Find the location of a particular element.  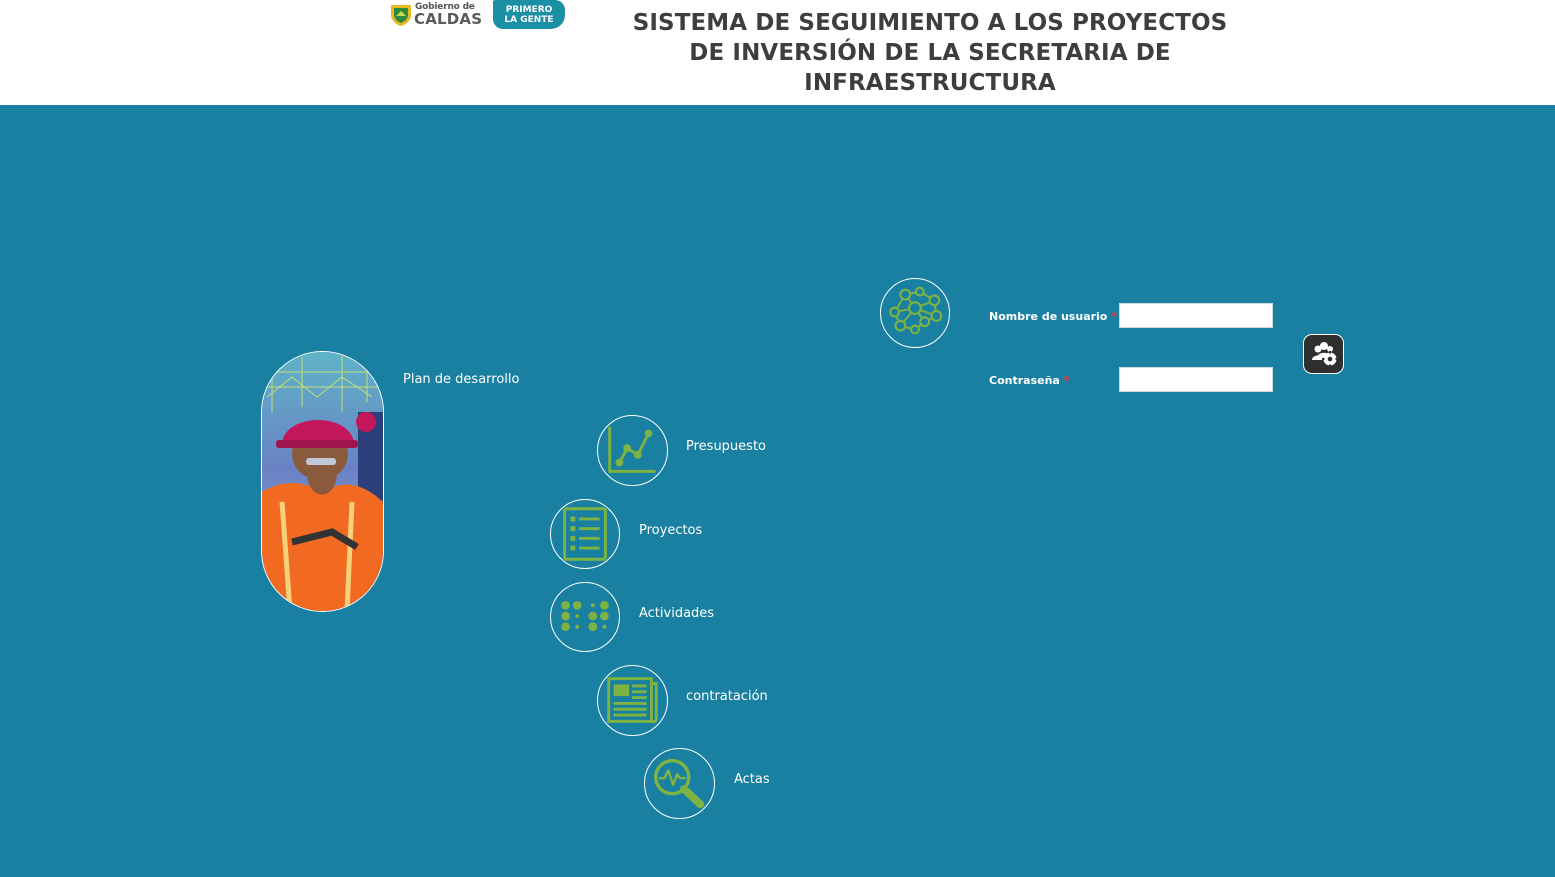

newspaper-icon is located at coordinates (632, 700).